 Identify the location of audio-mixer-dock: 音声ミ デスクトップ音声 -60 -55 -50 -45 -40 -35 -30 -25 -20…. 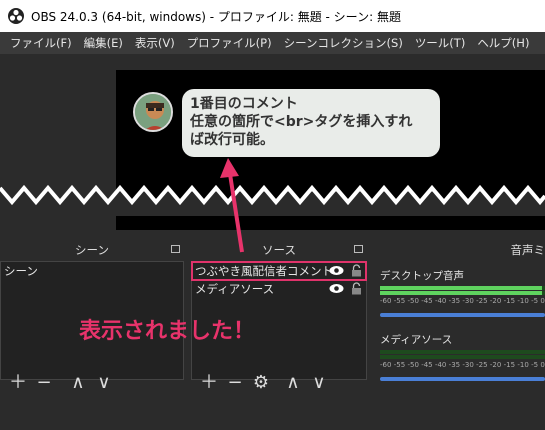
(459, 335).